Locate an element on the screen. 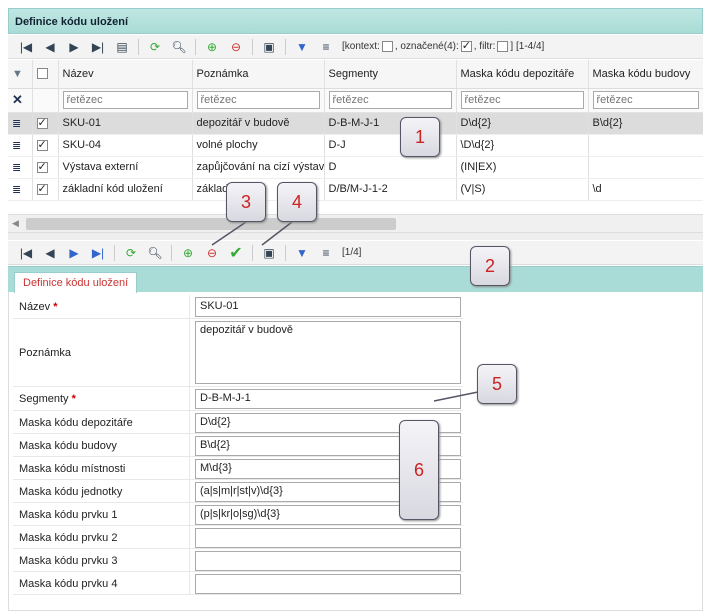 The width and height of the screenshot is (703, 611). field-label: Maska kódu prvku 1 is located at coordinates (68, 515).